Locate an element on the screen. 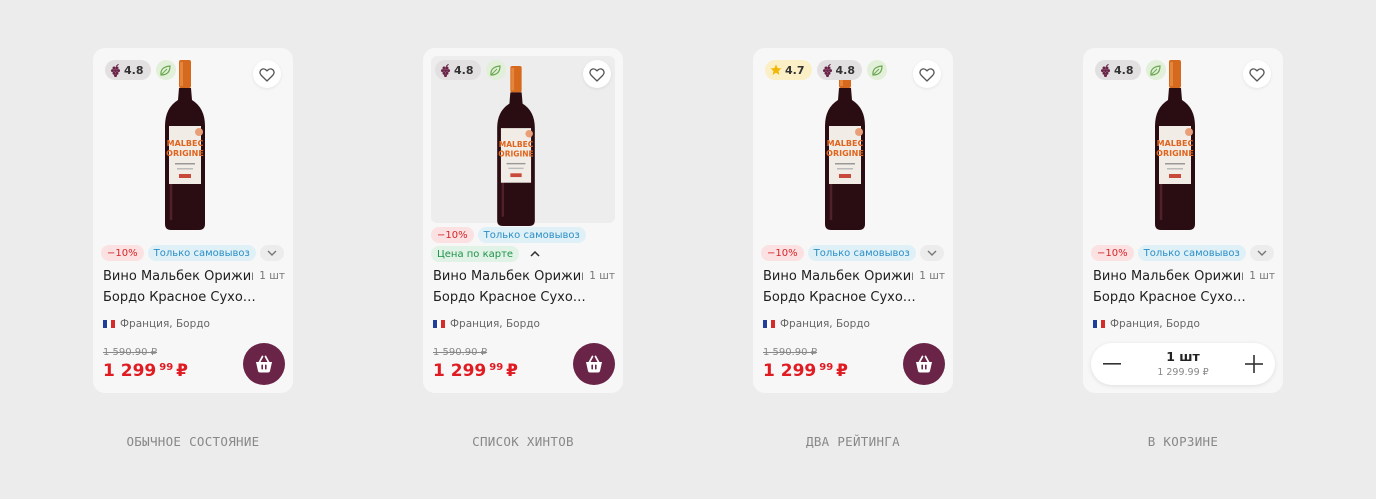 This screenshot has width=1376, height=499. rating-value: 4.7 is located at coordinates (795, 70).